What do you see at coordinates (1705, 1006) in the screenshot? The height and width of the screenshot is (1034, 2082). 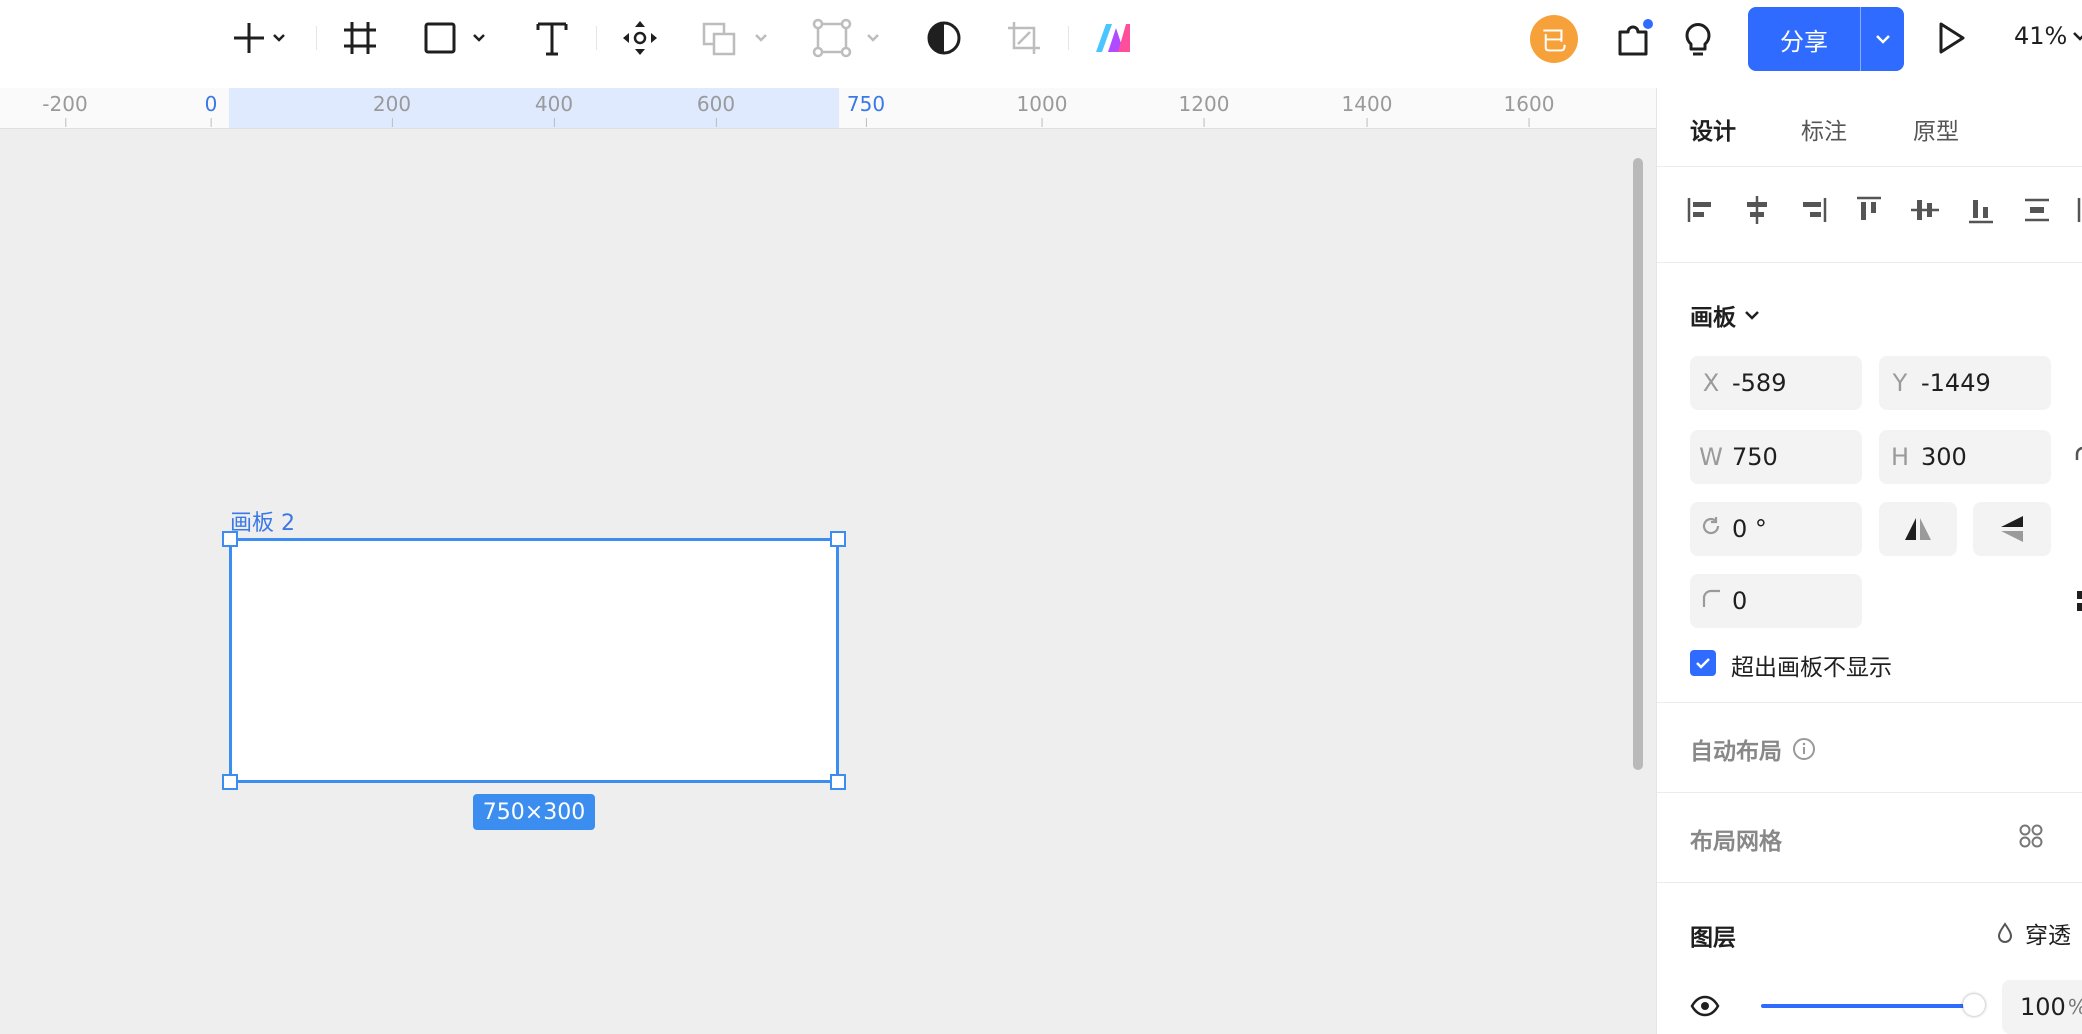 I see `eye-icon` at bounding box center [1705, 1006].